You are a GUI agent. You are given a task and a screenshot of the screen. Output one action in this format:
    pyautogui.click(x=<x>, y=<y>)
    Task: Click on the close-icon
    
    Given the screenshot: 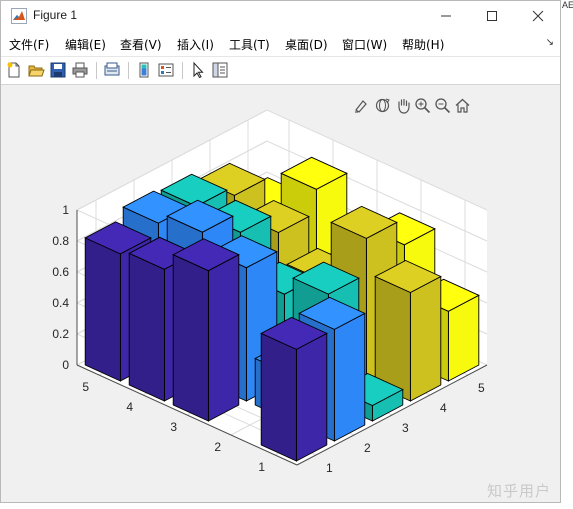 What is the action you would take?
    pyautogui.click(x=538, y=16)
    